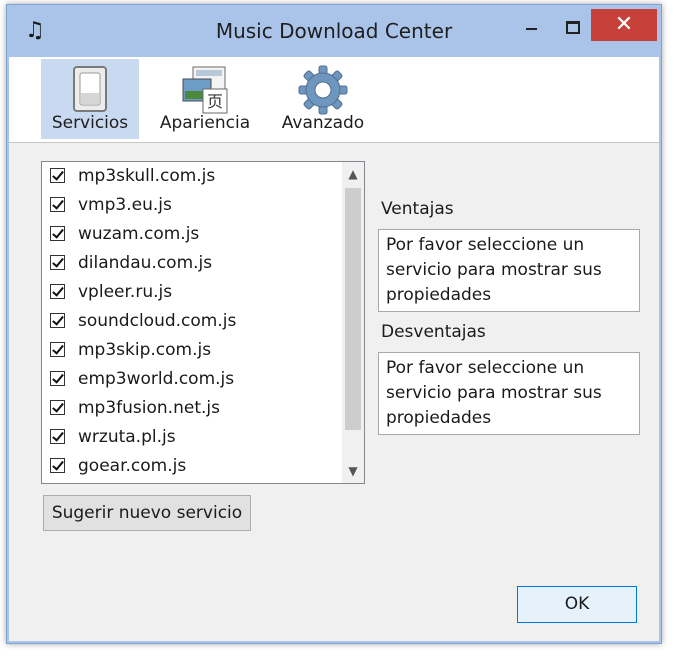 The height and width of the screenshot is (662, 680). Describe the element at coordinates (334, 31) in the screenshot. I see `title-bar: ♫ Music Download Center ✕` at that location.